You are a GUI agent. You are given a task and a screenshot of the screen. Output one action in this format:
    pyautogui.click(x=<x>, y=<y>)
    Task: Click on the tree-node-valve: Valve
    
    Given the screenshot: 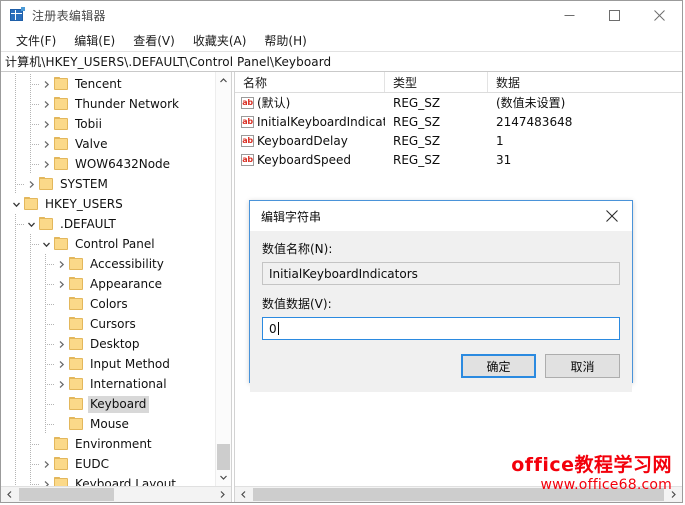 What is the action you would take?
    pyautogui.click(x=108, y=144)
    